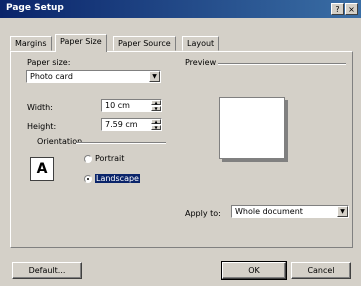 The height and width of the screenshot is (286, 361). I want to click on close-button: ×, so click(351, 9).